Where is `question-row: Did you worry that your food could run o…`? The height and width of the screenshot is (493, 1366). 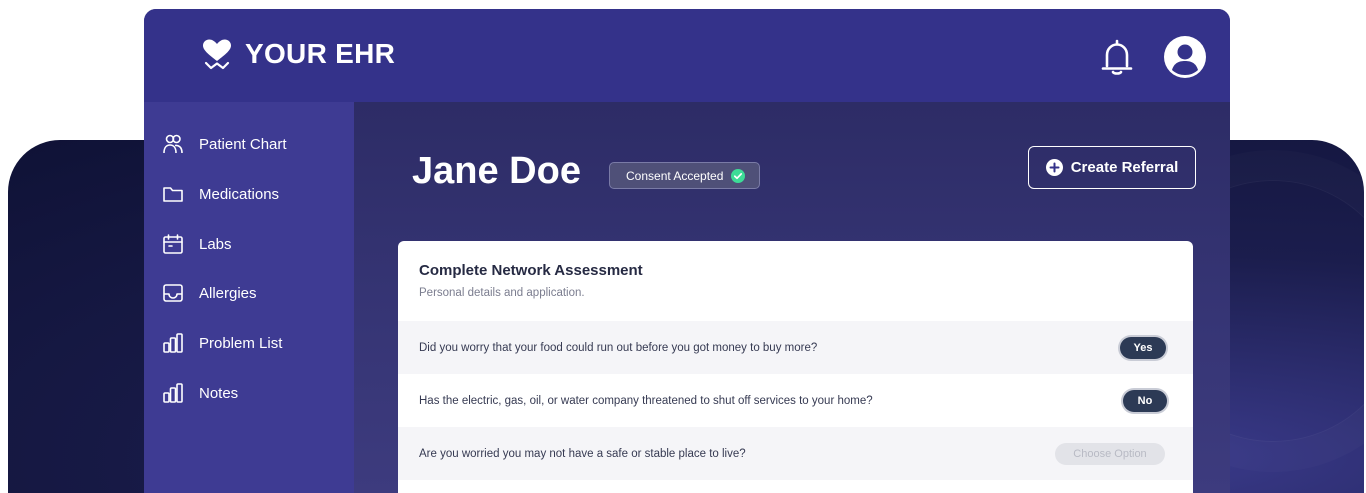 question-row: Did you worry that your food could run o… is located at coordinates (795, 347).